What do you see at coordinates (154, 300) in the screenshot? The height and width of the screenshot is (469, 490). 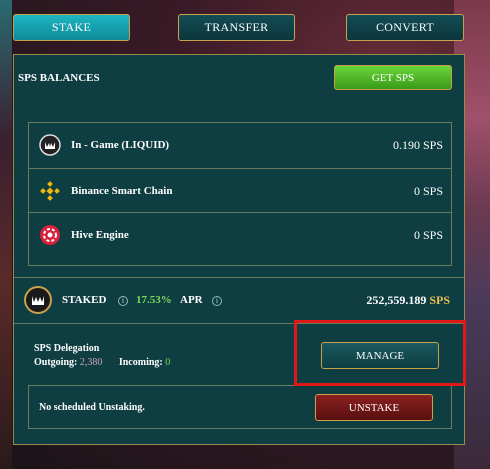 I see `apr-value: 17.53%` at bounding box center [154, 300].